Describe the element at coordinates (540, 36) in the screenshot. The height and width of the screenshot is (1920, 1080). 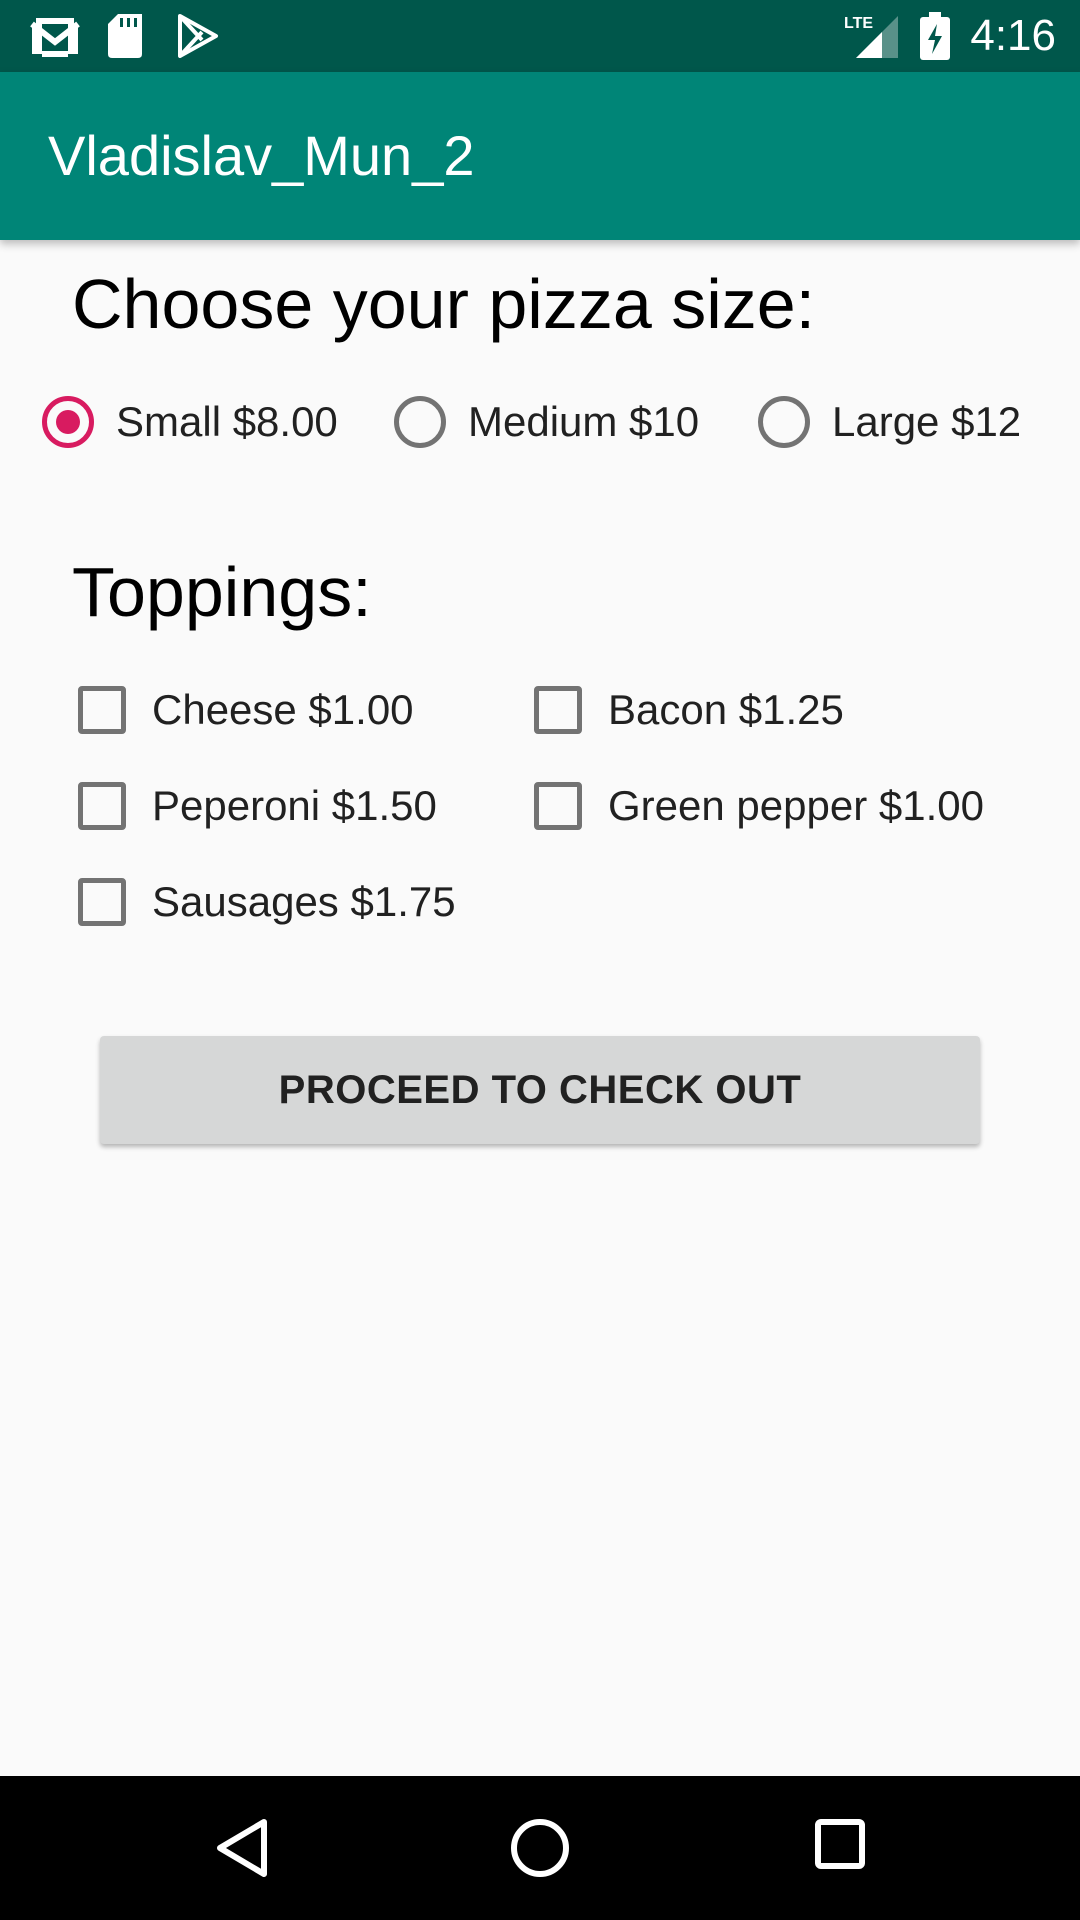
I see `status-bar: LTE 4:16` at that location.